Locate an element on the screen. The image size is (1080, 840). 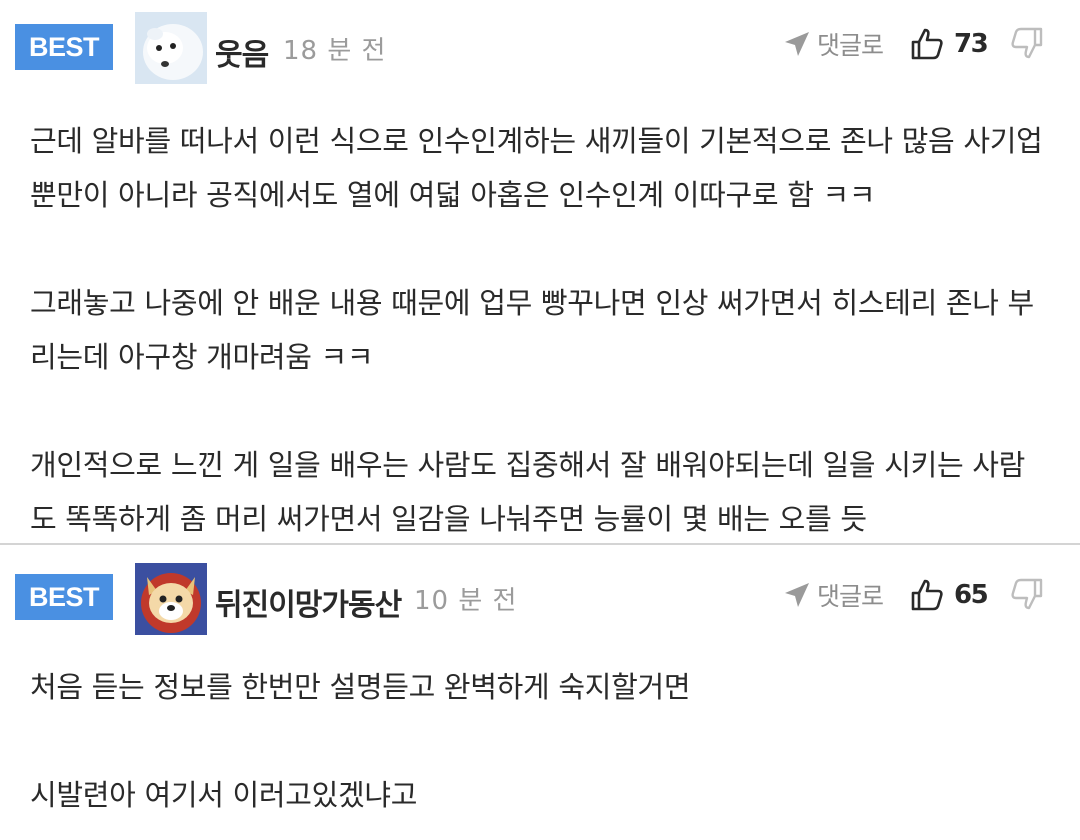
nickname: 웃음 is located at coordinates (242, 52).